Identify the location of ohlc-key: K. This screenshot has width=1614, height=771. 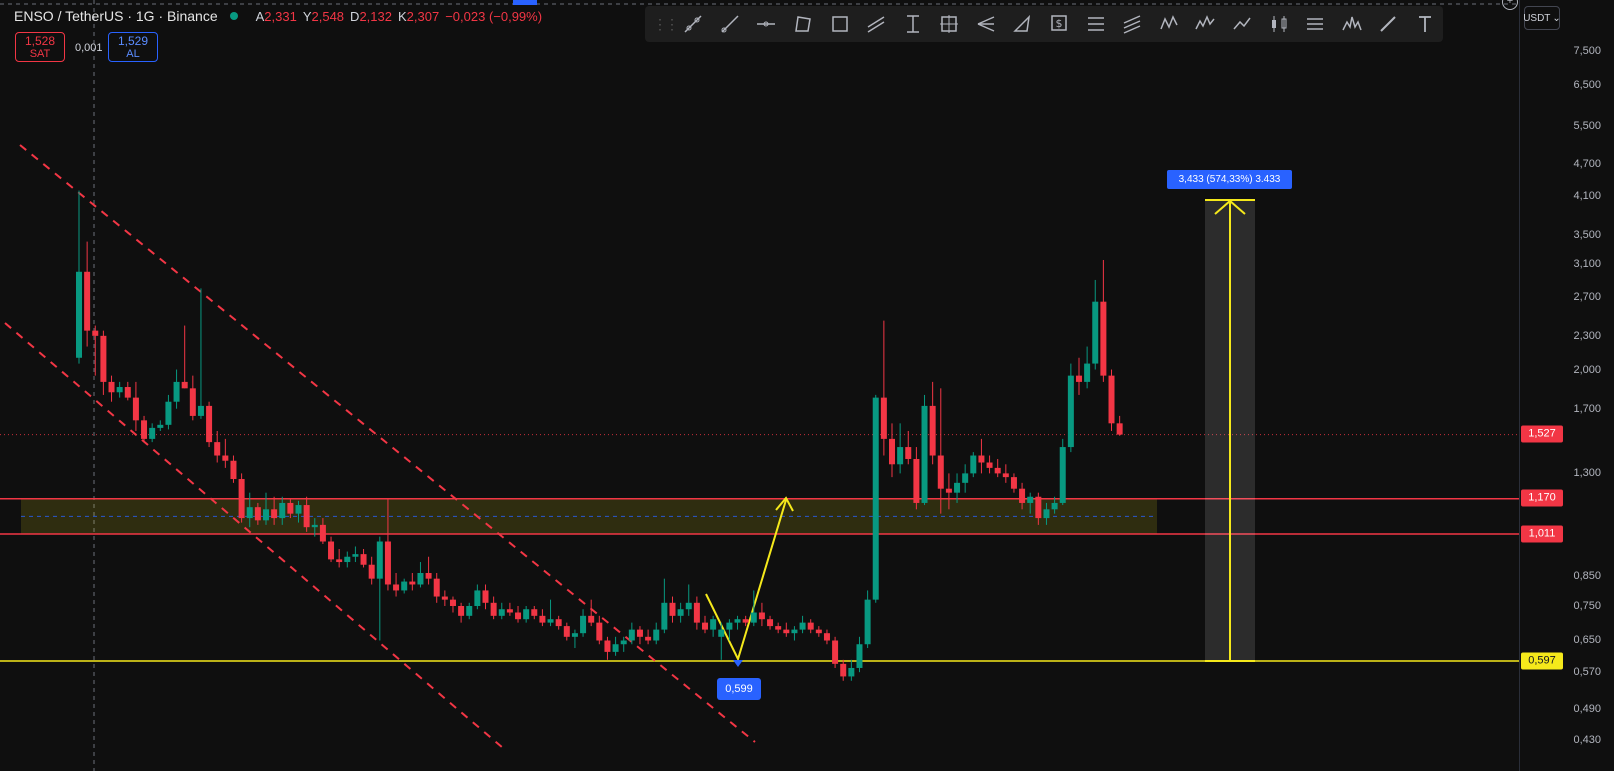
(402, 16).